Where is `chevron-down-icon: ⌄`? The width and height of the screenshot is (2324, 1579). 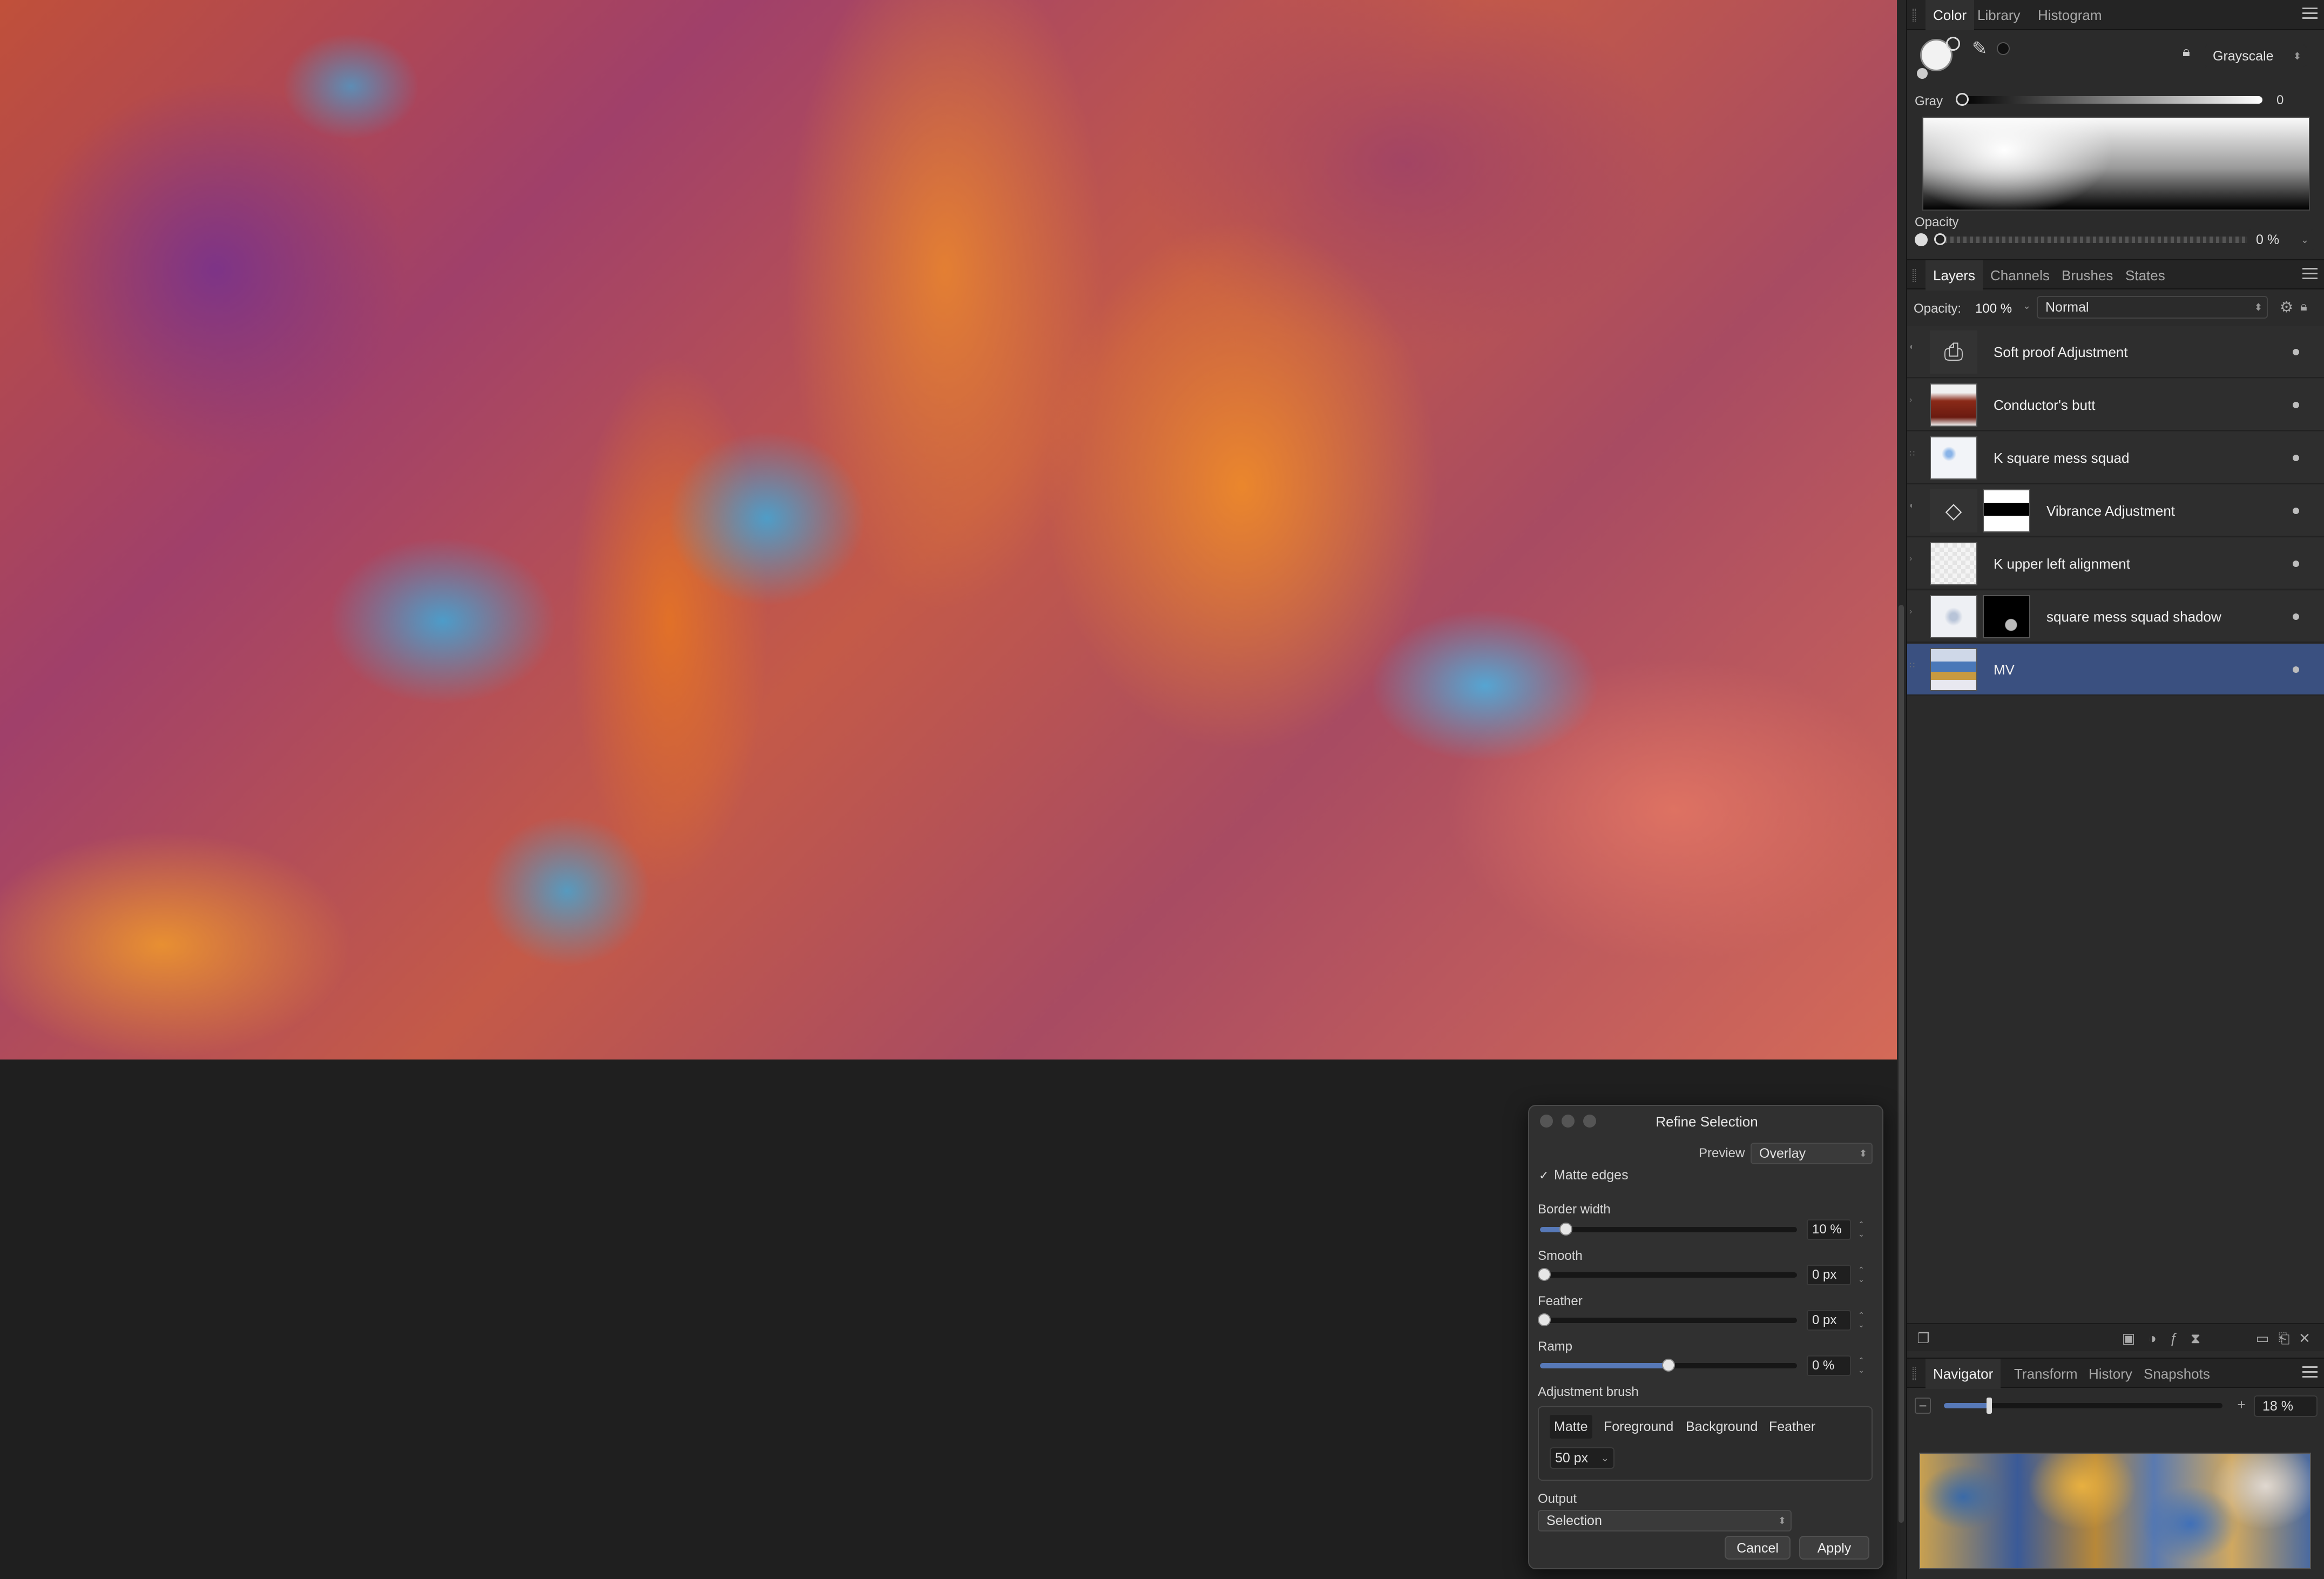 chevron-down-icon: ⌄ is located at coordinates (2027, 306).